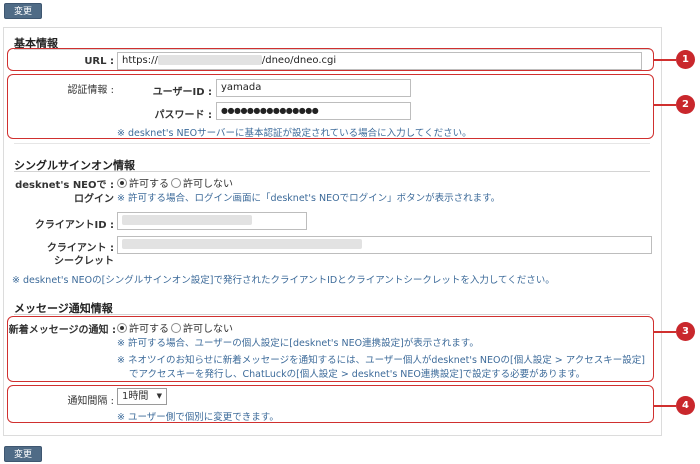 This screenshot has height=464, width=700. I want to click on client-secret-label-2: シークレット, so click(84, 261).